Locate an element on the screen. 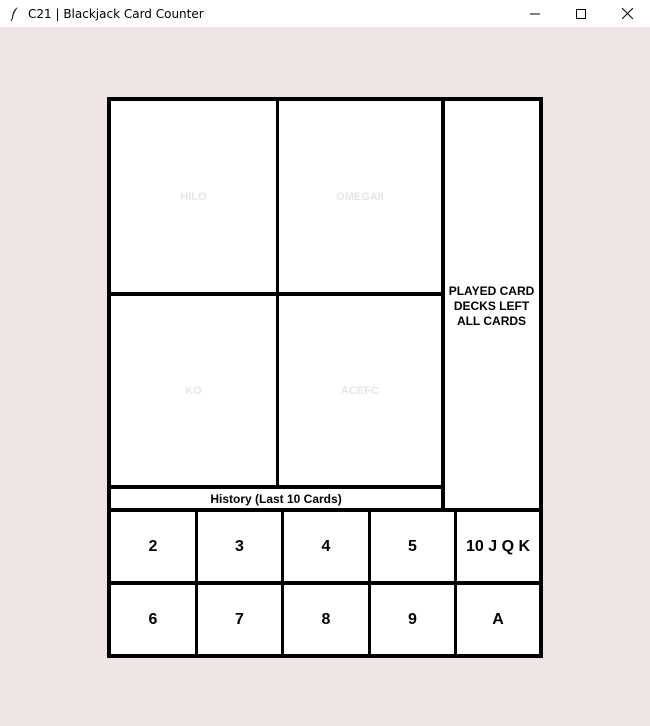 The width and height of the screenshot is (650, 726). played-card-label: PLAYED CARD is located at coordinates (491, 291).